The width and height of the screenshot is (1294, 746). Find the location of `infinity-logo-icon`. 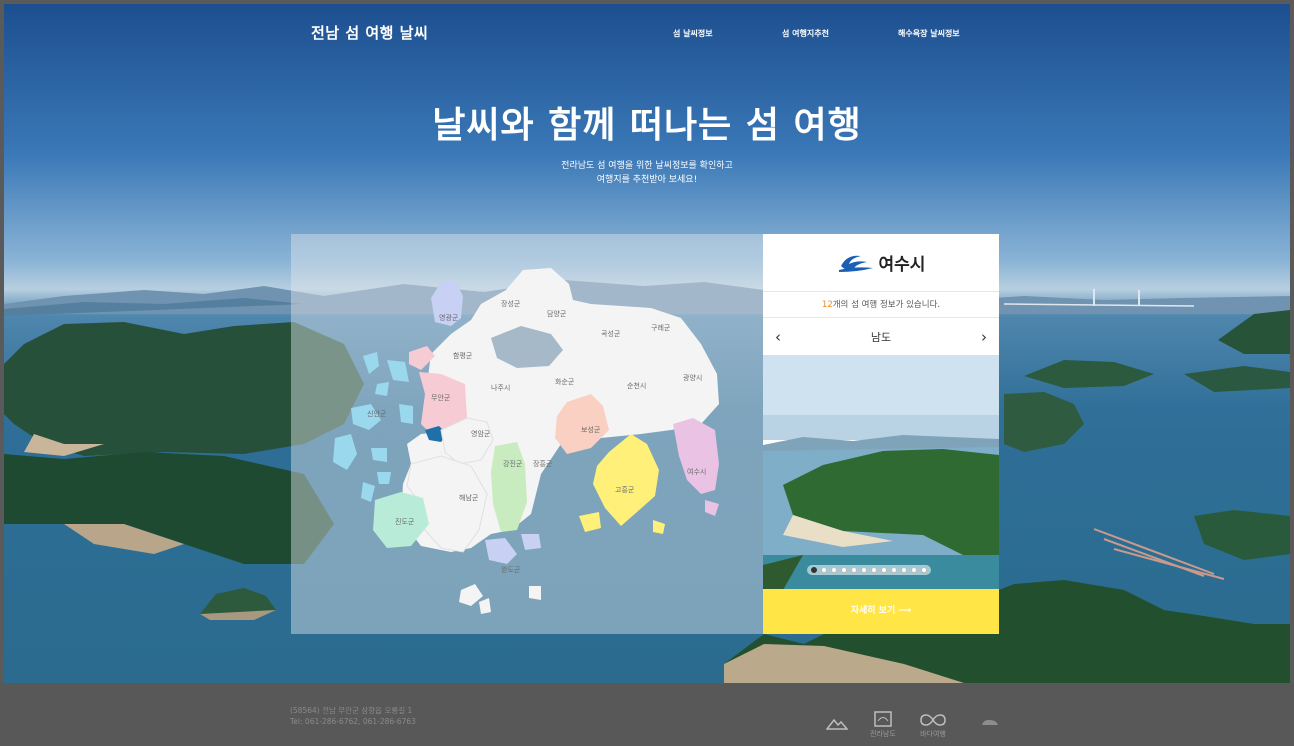

infinity-logo-icon is located at coordinates (933, 720).